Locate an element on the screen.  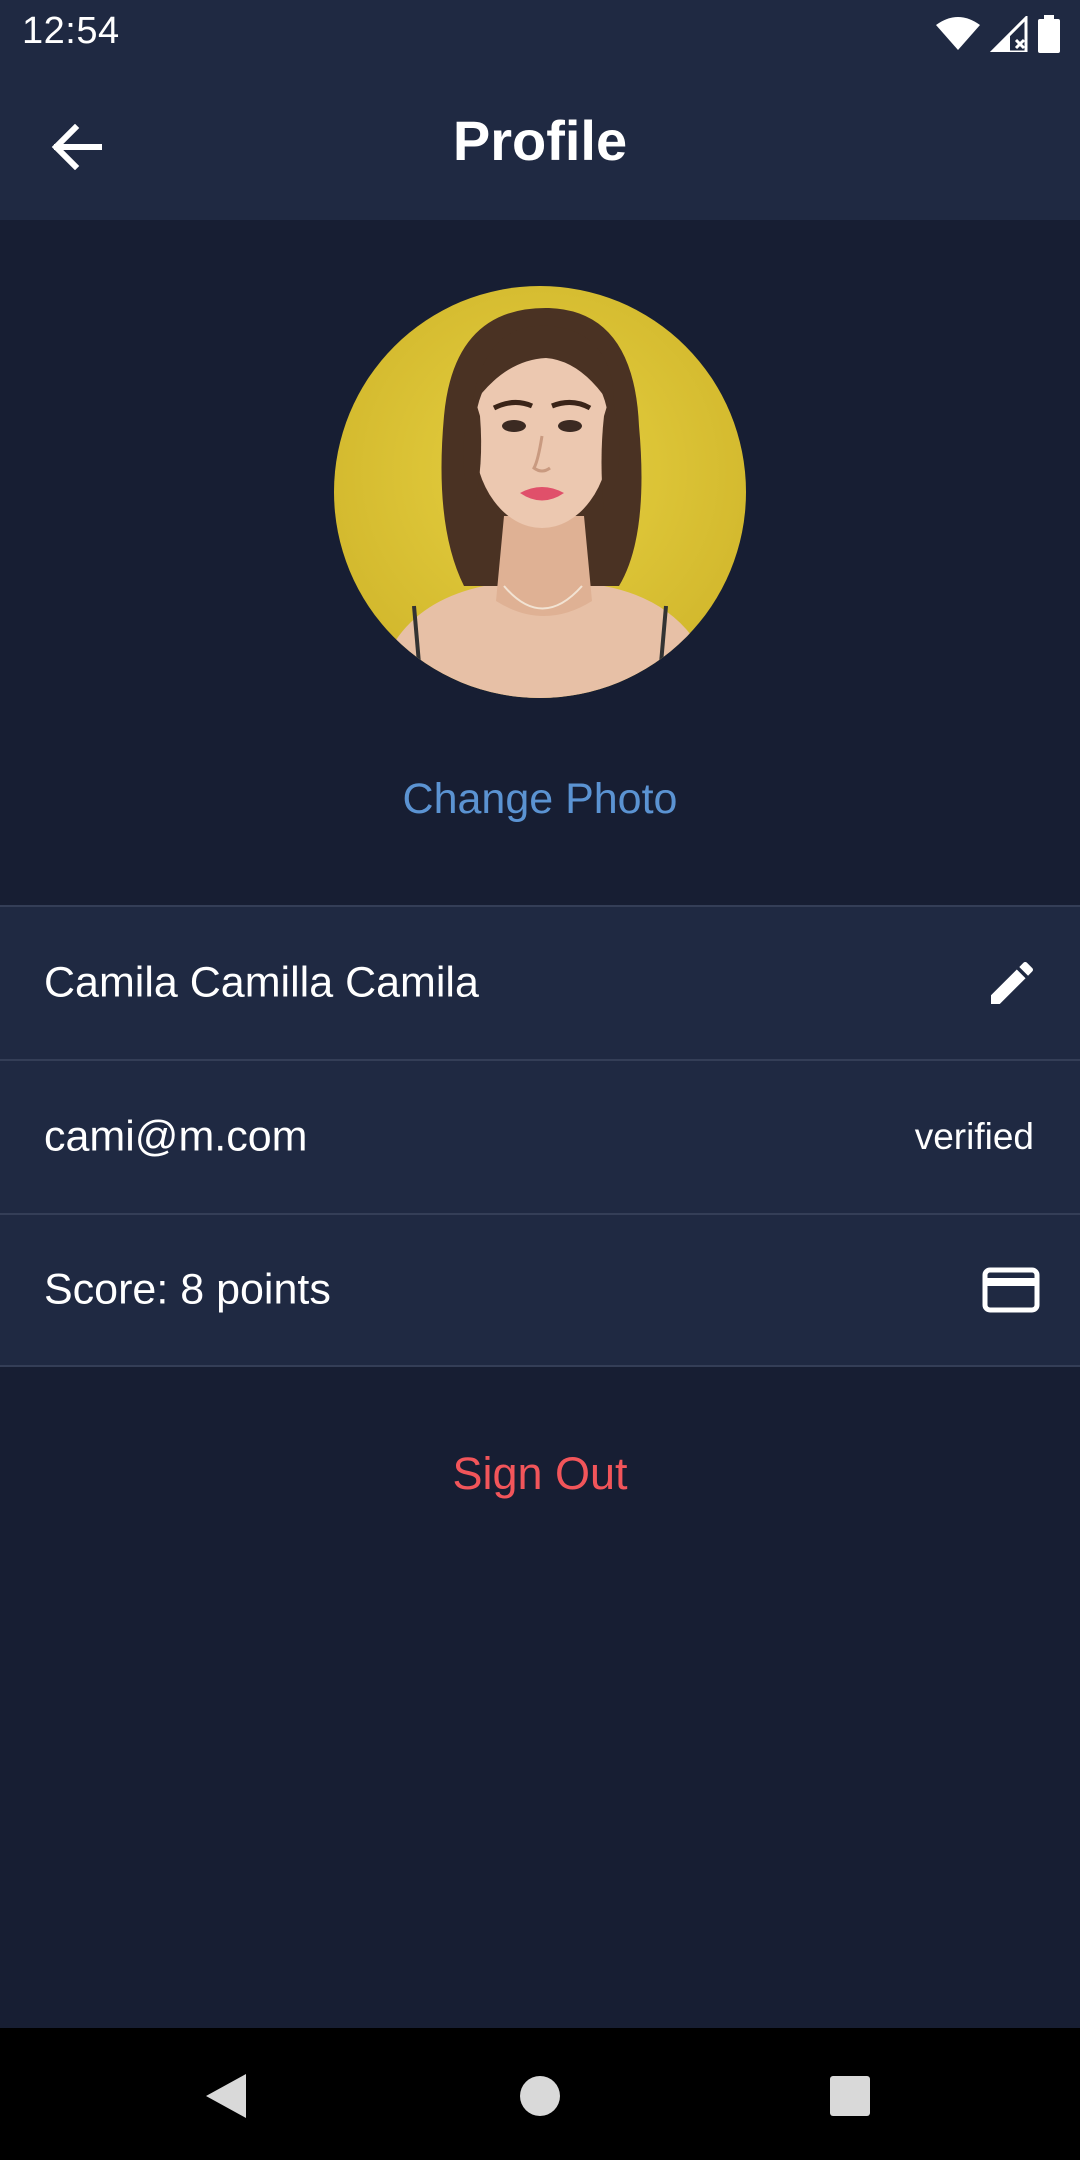
page-title: Profile is located at coordinates (540, 140).